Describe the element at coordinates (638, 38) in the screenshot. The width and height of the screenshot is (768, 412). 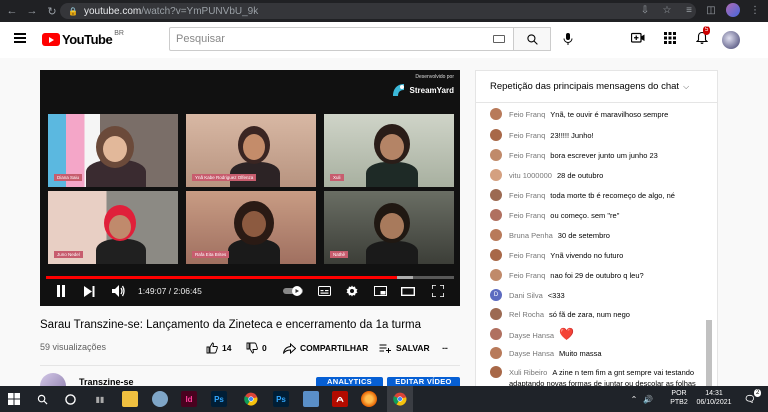
I see `create-video-icon` at that location.